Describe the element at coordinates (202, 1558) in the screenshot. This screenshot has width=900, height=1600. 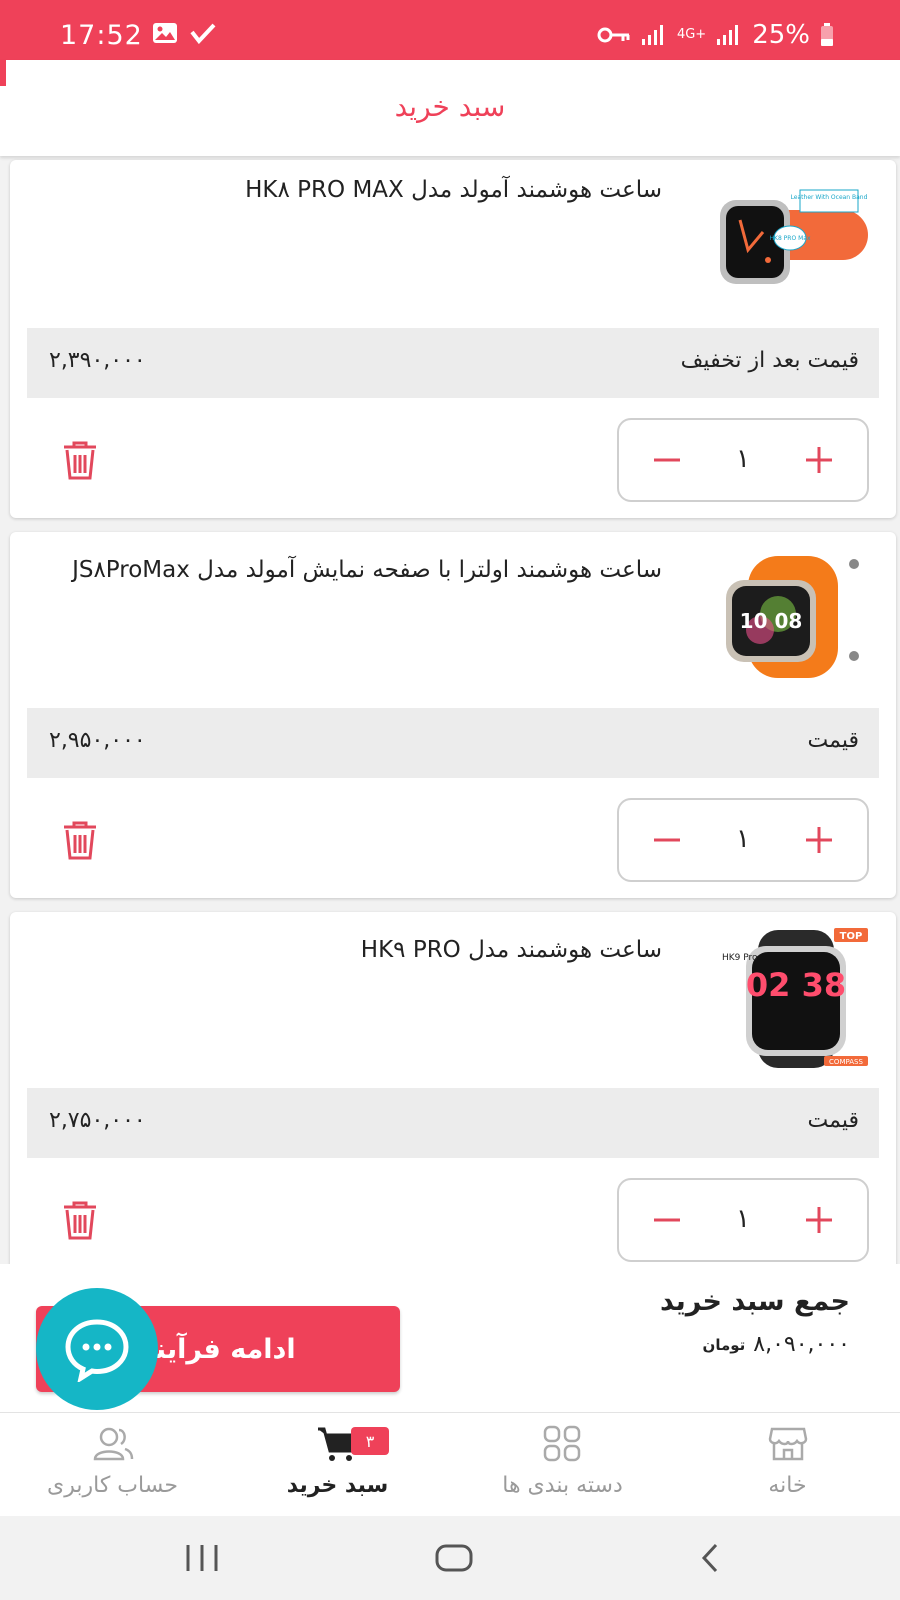
I see `recent-apps-icon` at that location.